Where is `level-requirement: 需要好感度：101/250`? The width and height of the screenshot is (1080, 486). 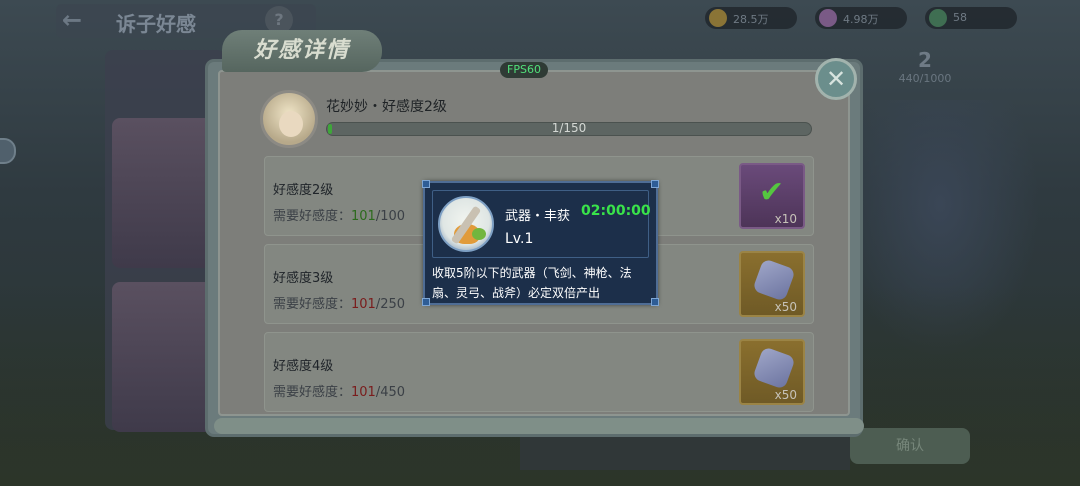 level-requirement: 需要好感度：101/250 is located at coordinates (339, 302).